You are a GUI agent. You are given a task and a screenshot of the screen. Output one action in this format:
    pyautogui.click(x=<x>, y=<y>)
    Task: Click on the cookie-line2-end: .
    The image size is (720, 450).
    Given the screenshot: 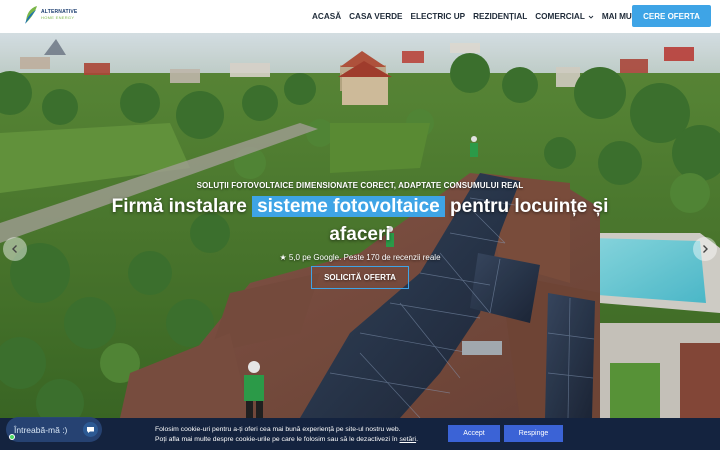 What is the action you would take?
    pyautogui.click(x=417, y=439)
    